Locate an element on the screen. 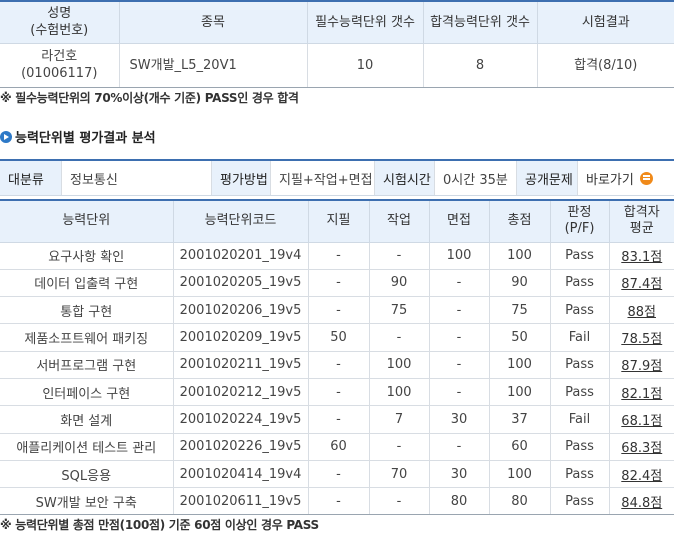 The image size is (681, 539). unit-name-cell: 서버프로그램 구현 is located at coordinates (87, 365).